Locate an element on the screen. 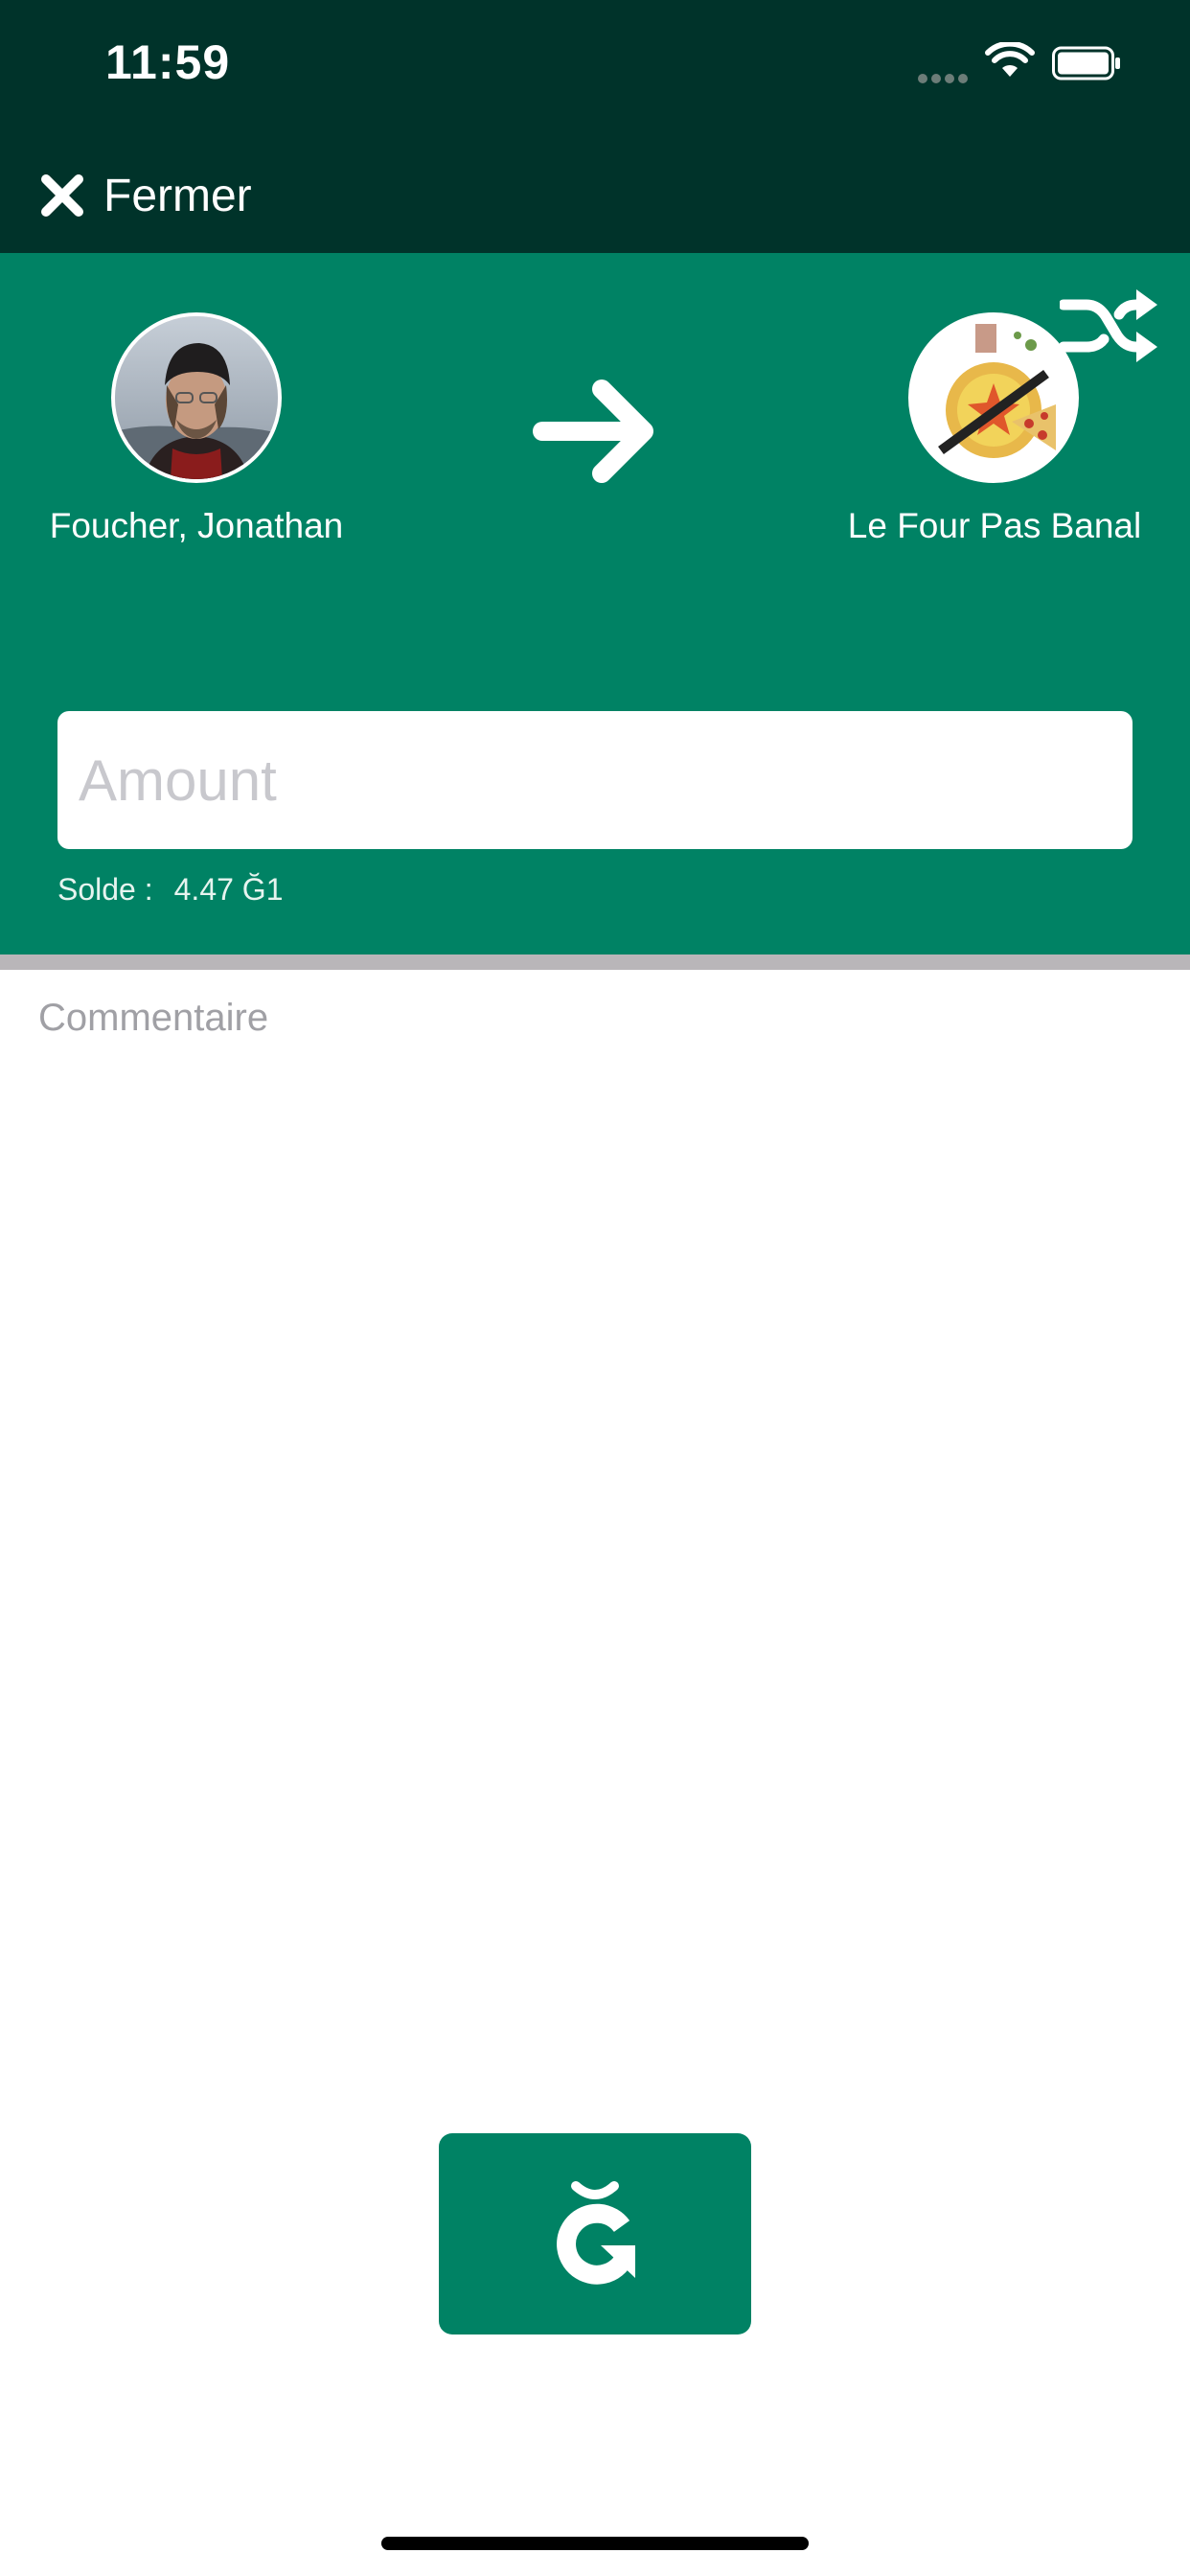 Image resolution: width=1190 pixels, height=2576 pixels. close-button: Fermer is located at coordinates (145, 195).